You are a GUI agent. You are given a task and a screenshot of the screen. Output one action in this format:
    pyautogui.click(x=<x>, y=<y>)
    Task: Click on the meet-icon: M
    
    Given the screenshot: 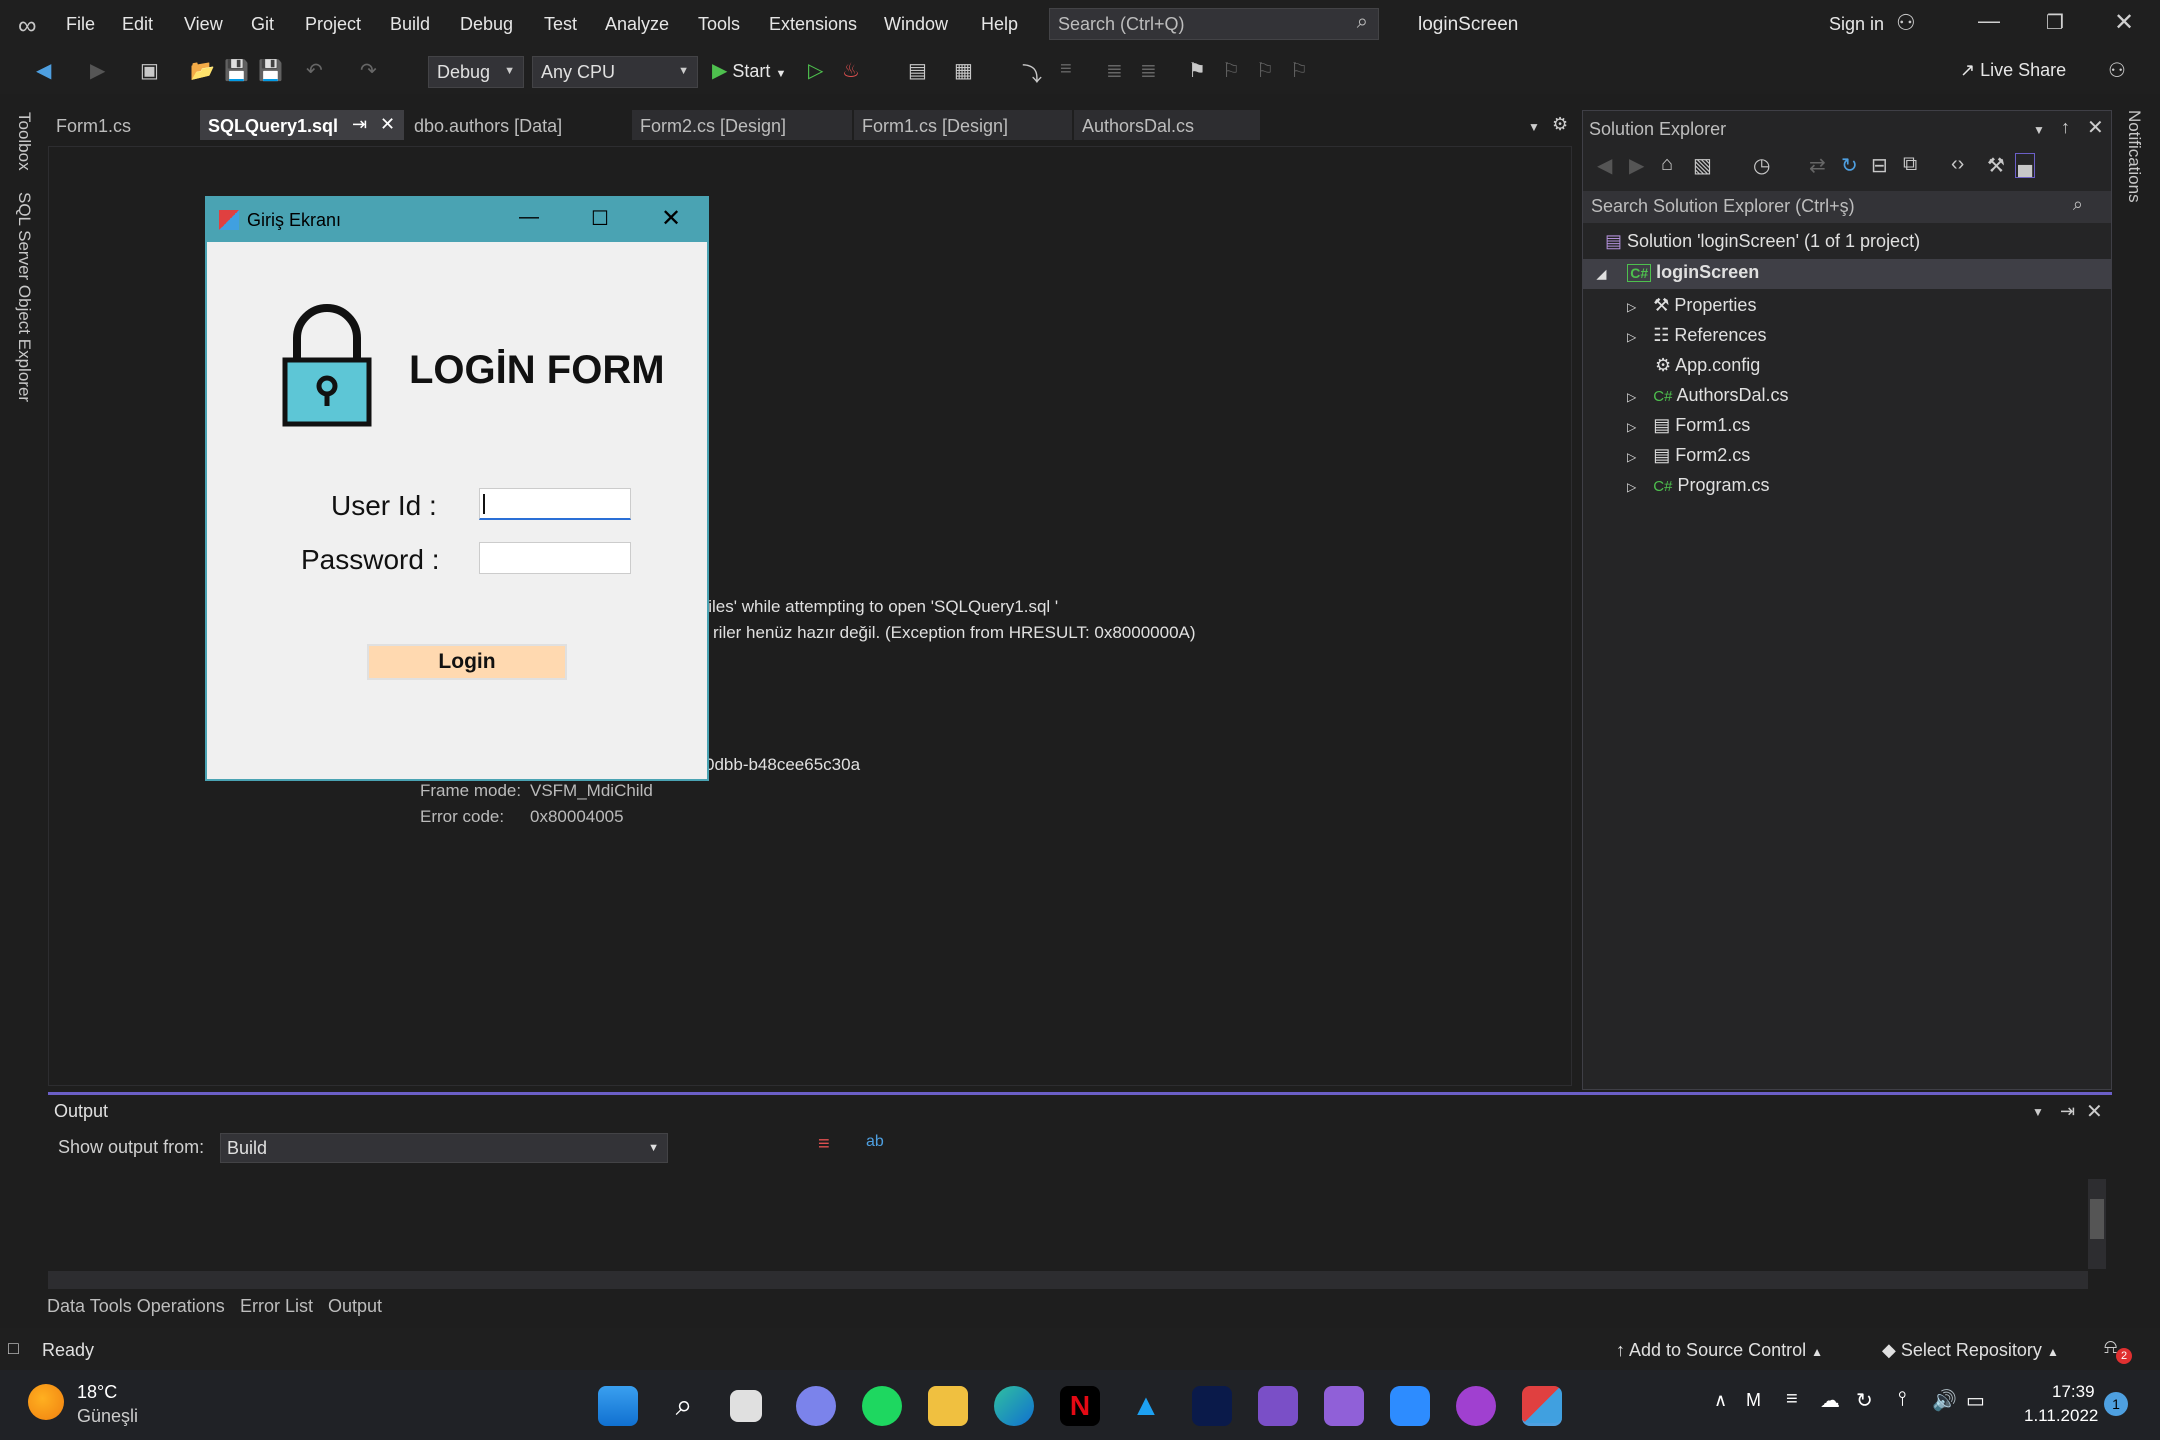 What is the action you would take?
    pyautogui.click(x=1753, y=1400)
    